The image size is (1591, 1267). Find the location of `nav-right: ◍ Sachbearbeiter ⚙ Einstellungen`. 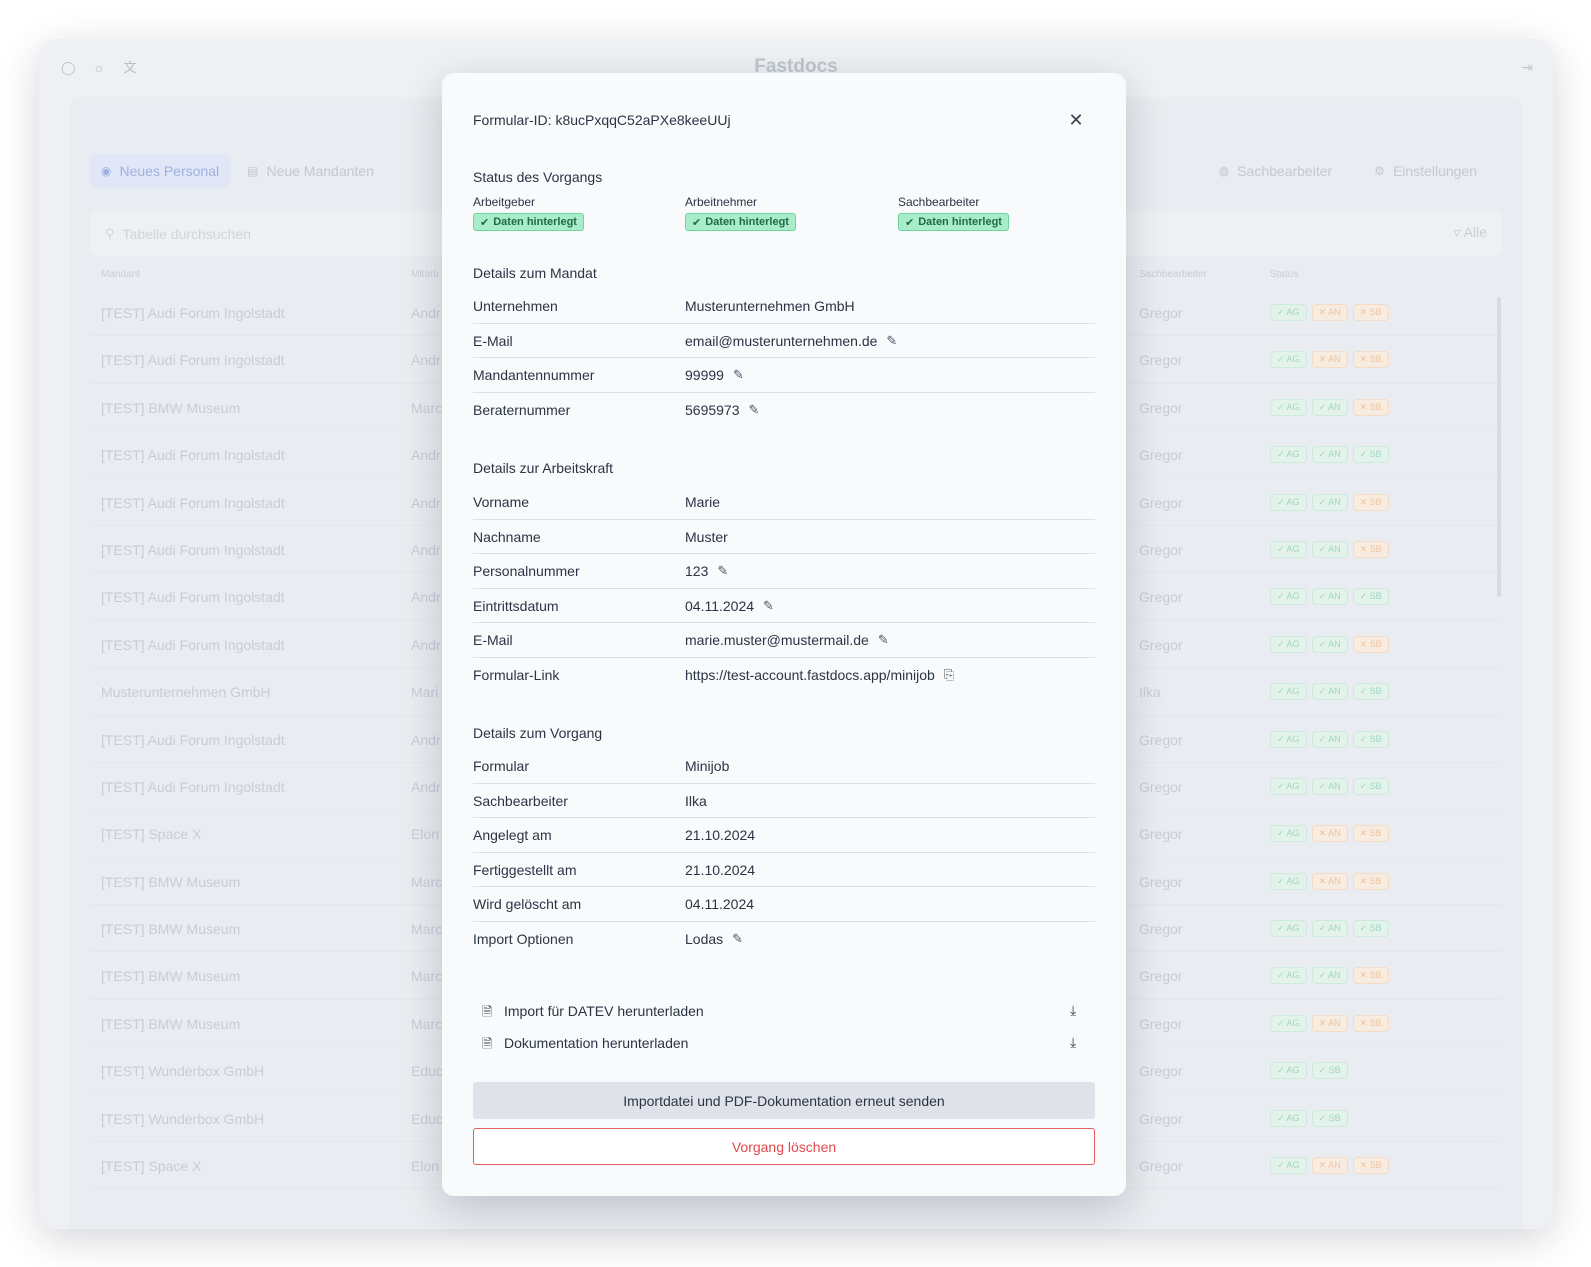

nav-right: ◍ Sachbearbeiter ⚙ Einstellungen is located at coordinates (1343, 171).